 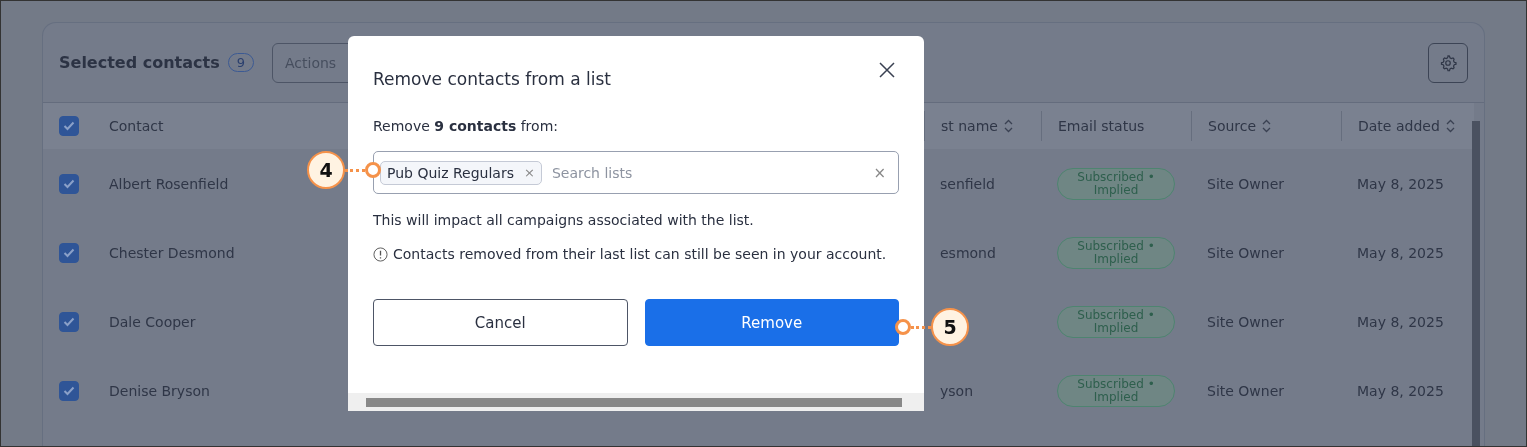 I want to click on table-cell-text: yson, so click(x=957, y=390).